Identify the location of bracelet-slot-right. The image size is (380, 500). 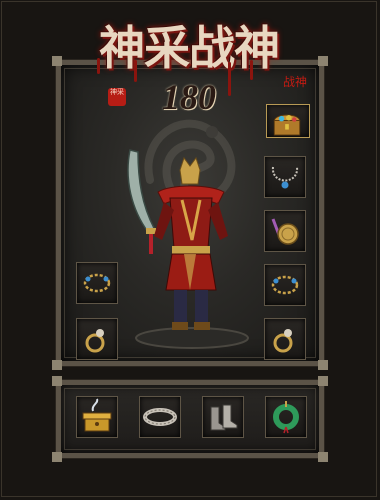
(285, 285).